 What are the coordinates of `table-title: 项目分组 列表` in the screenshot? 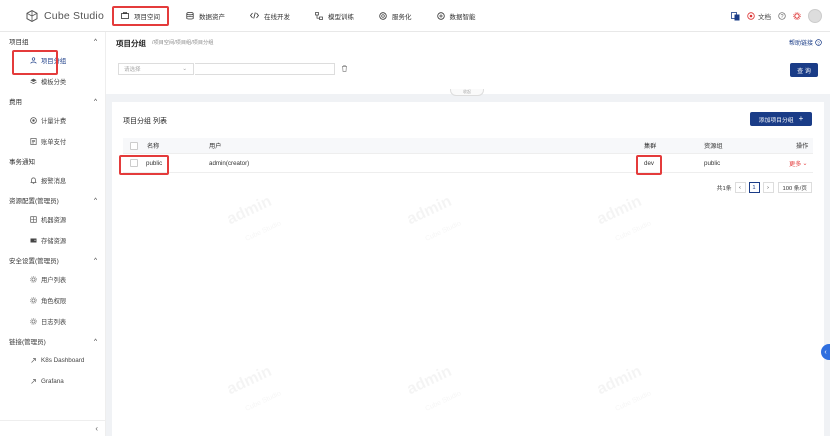 It's located at (145, 121).